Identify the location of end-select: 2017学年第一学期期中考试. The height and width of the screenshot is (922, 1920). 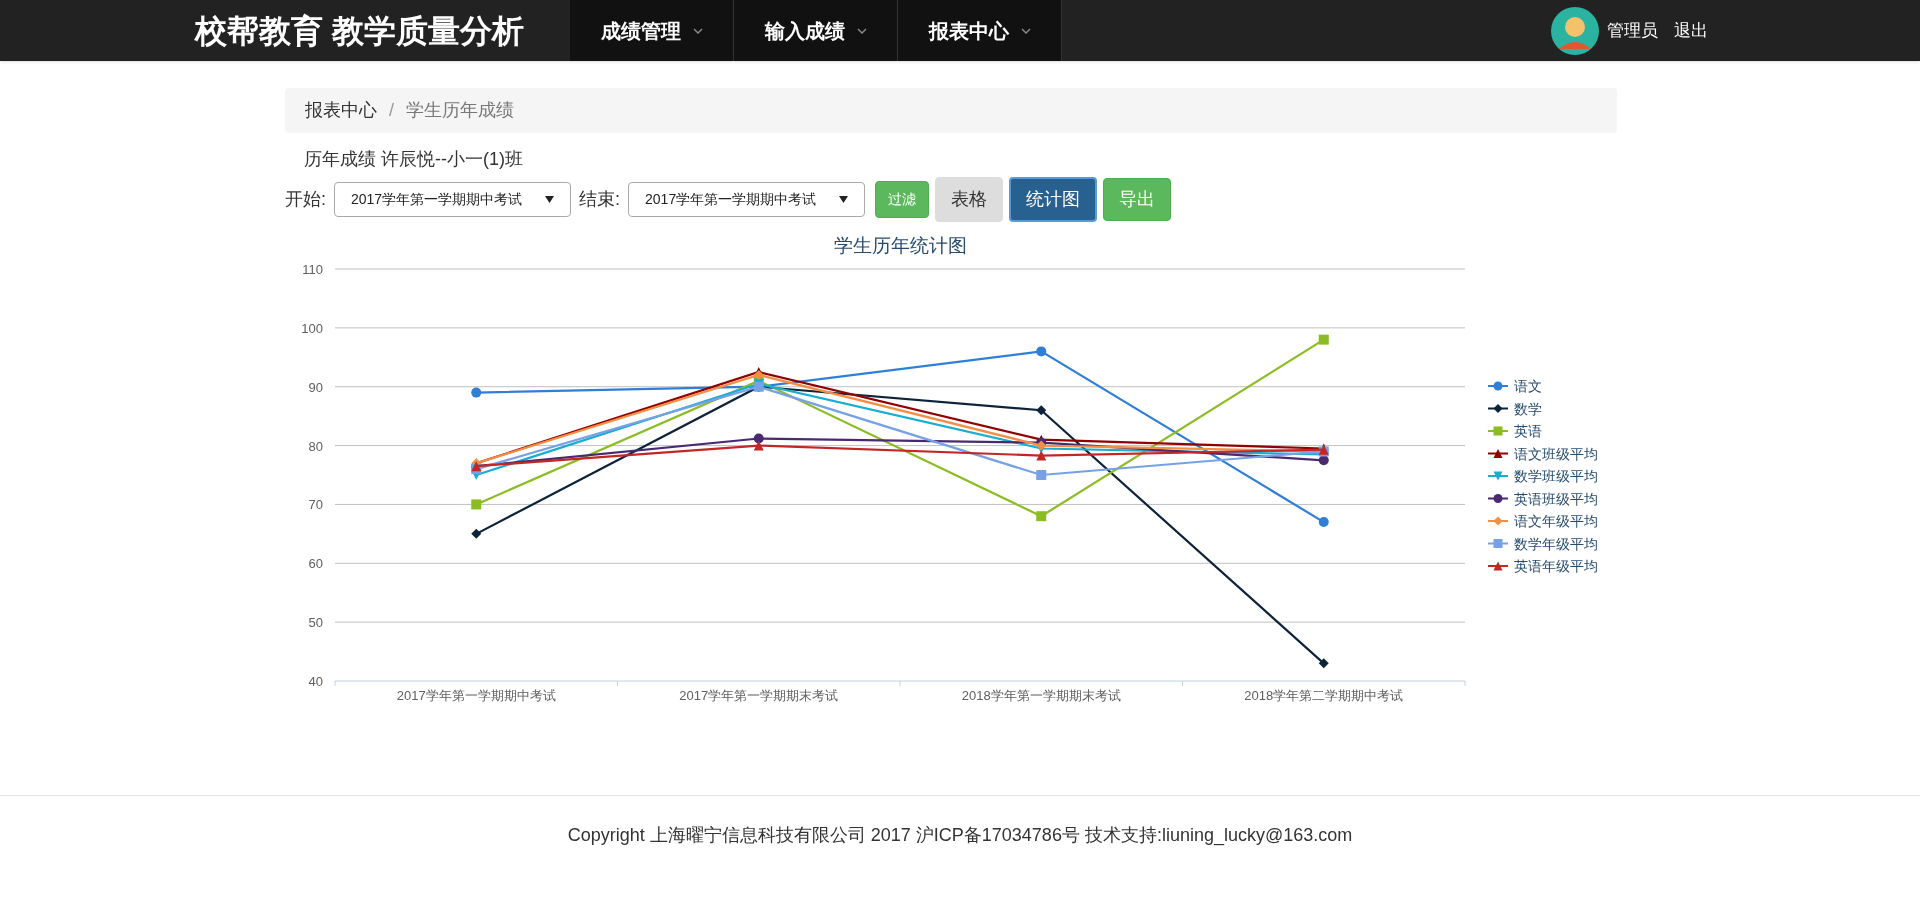
(747, 199).